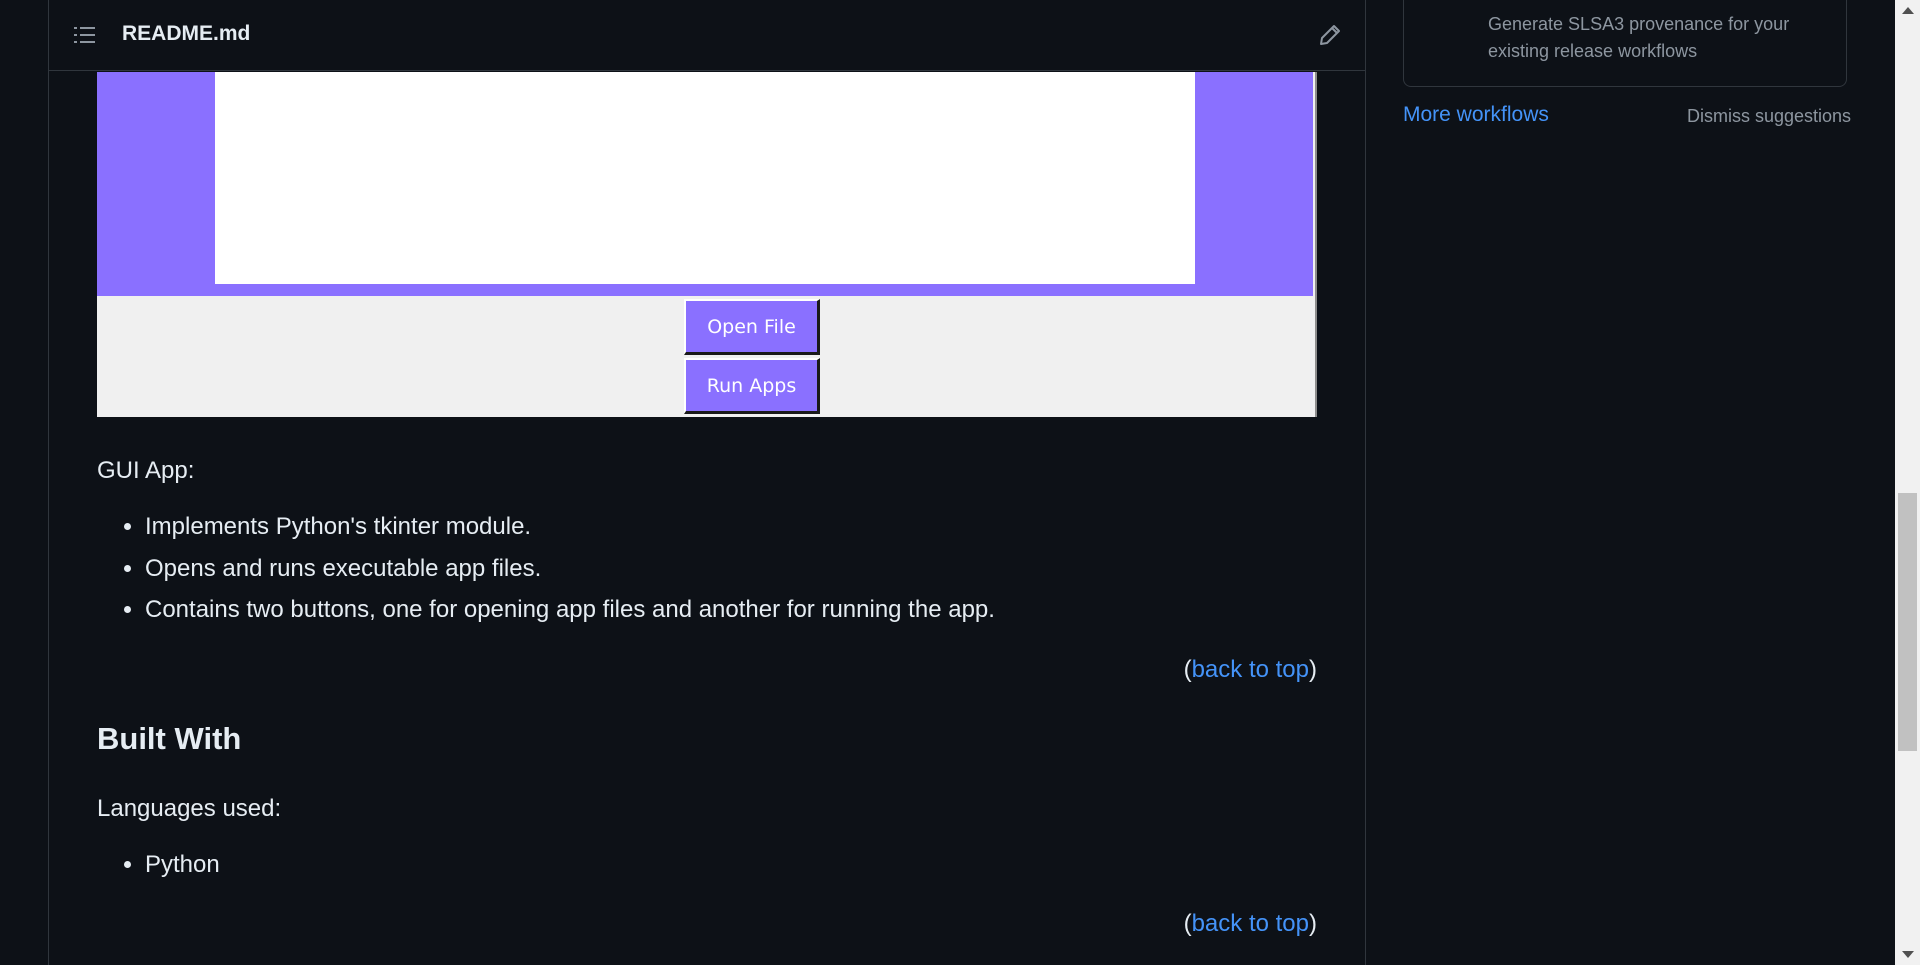 The image size is (1920, 965). I want to click on scrollbar-thumb, so click(1907, 622).